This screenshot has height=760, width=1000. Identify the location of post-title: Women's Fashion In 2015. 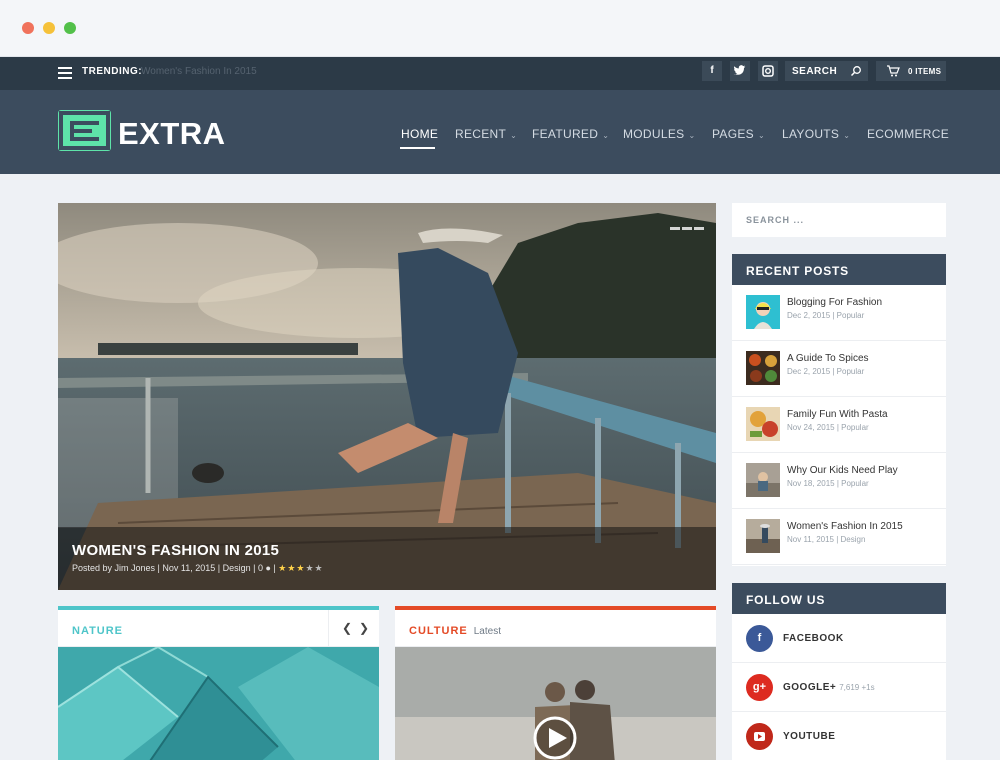
(845, 526).